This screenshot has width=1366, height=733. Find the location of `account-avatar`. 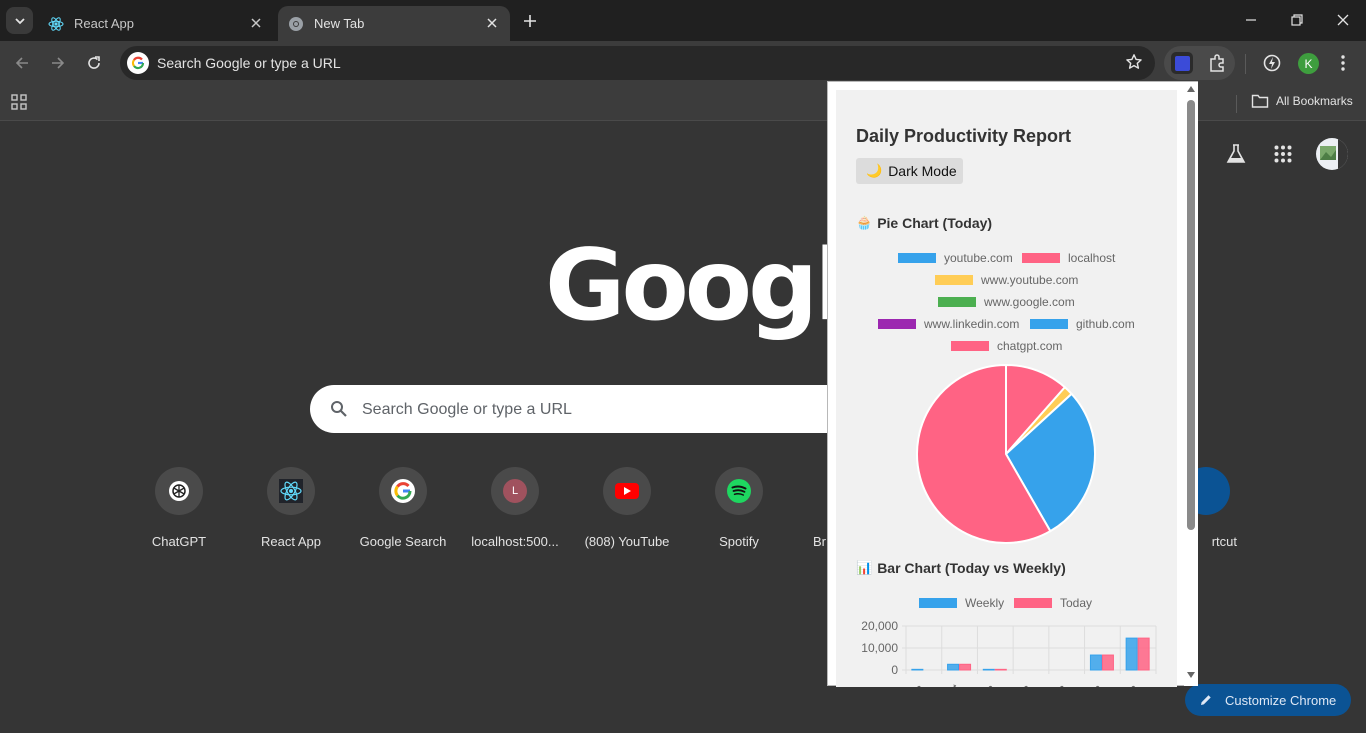

account-avatar is located at coordinates (1332, 154).